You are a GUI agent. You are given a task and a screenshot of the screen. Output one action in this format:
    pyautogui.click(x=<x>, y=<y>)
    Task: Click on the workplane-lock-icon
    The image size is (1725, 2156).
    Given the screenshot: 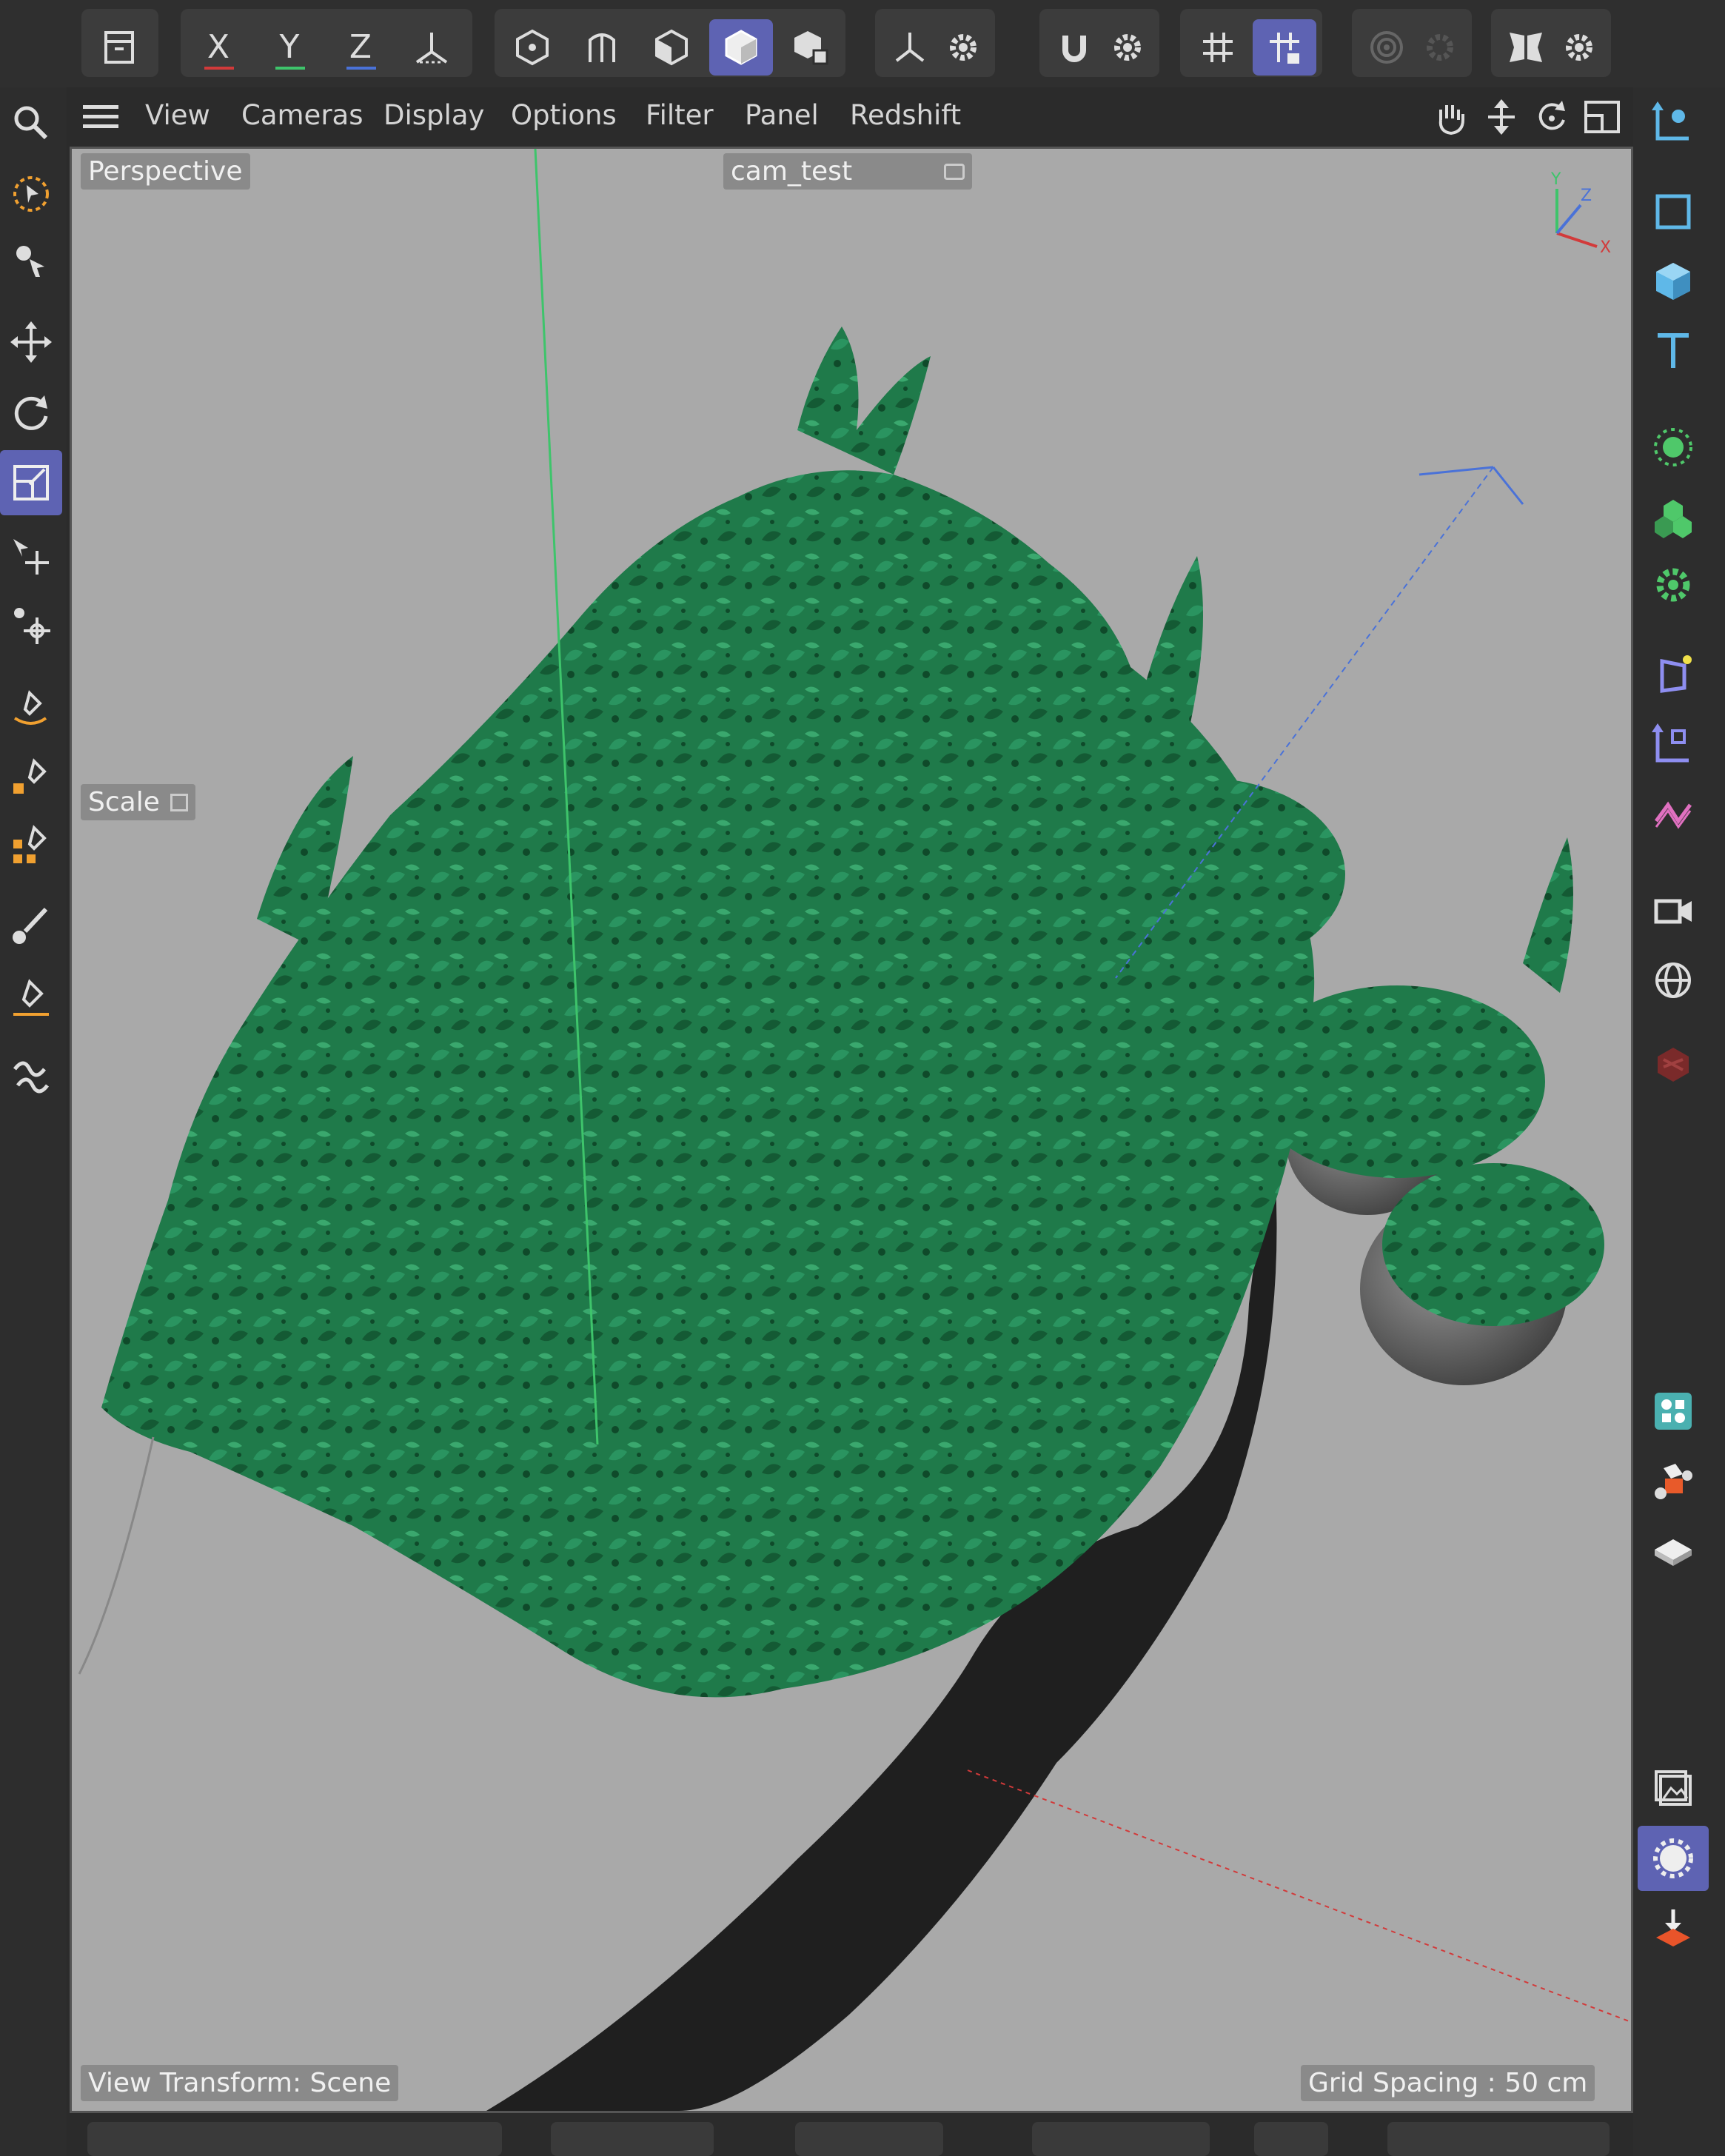 What is the action you would take?
    pyautogui.click(x=1284, y=47)
    